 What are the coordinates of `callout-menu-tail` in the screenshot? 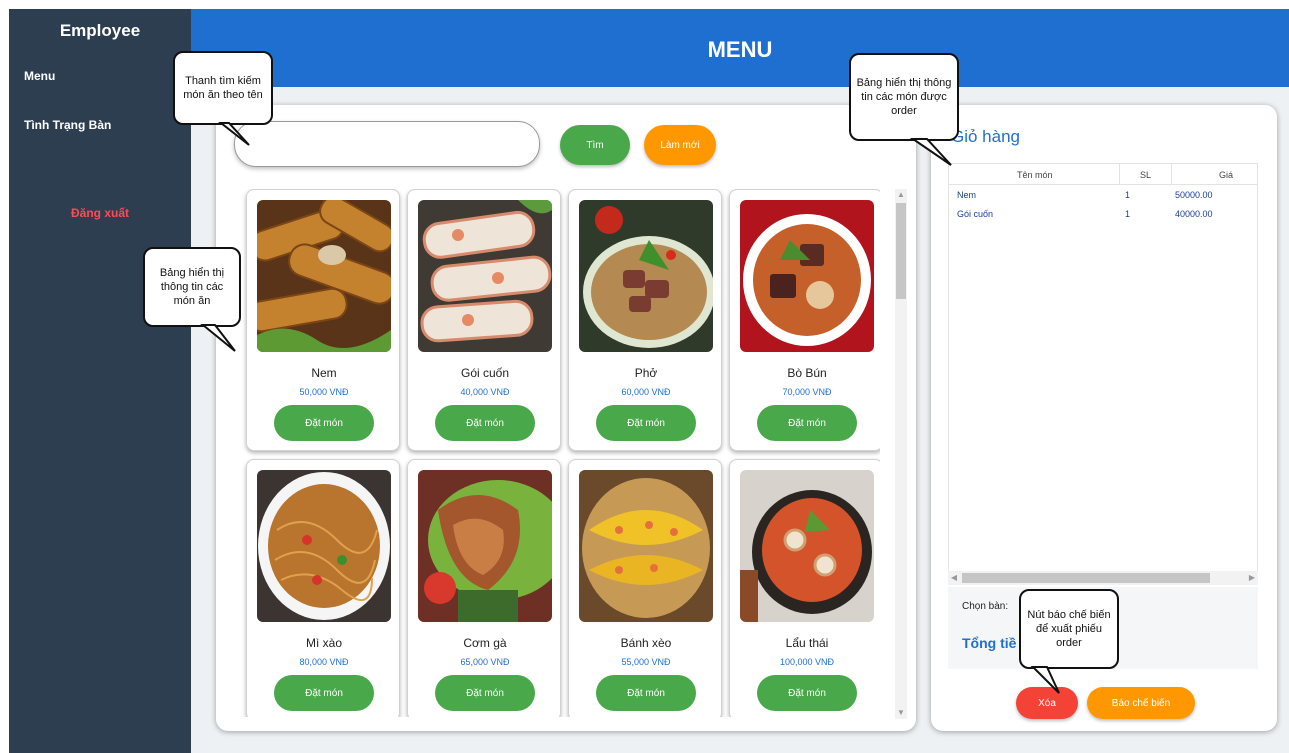 It's located at (218, 338).